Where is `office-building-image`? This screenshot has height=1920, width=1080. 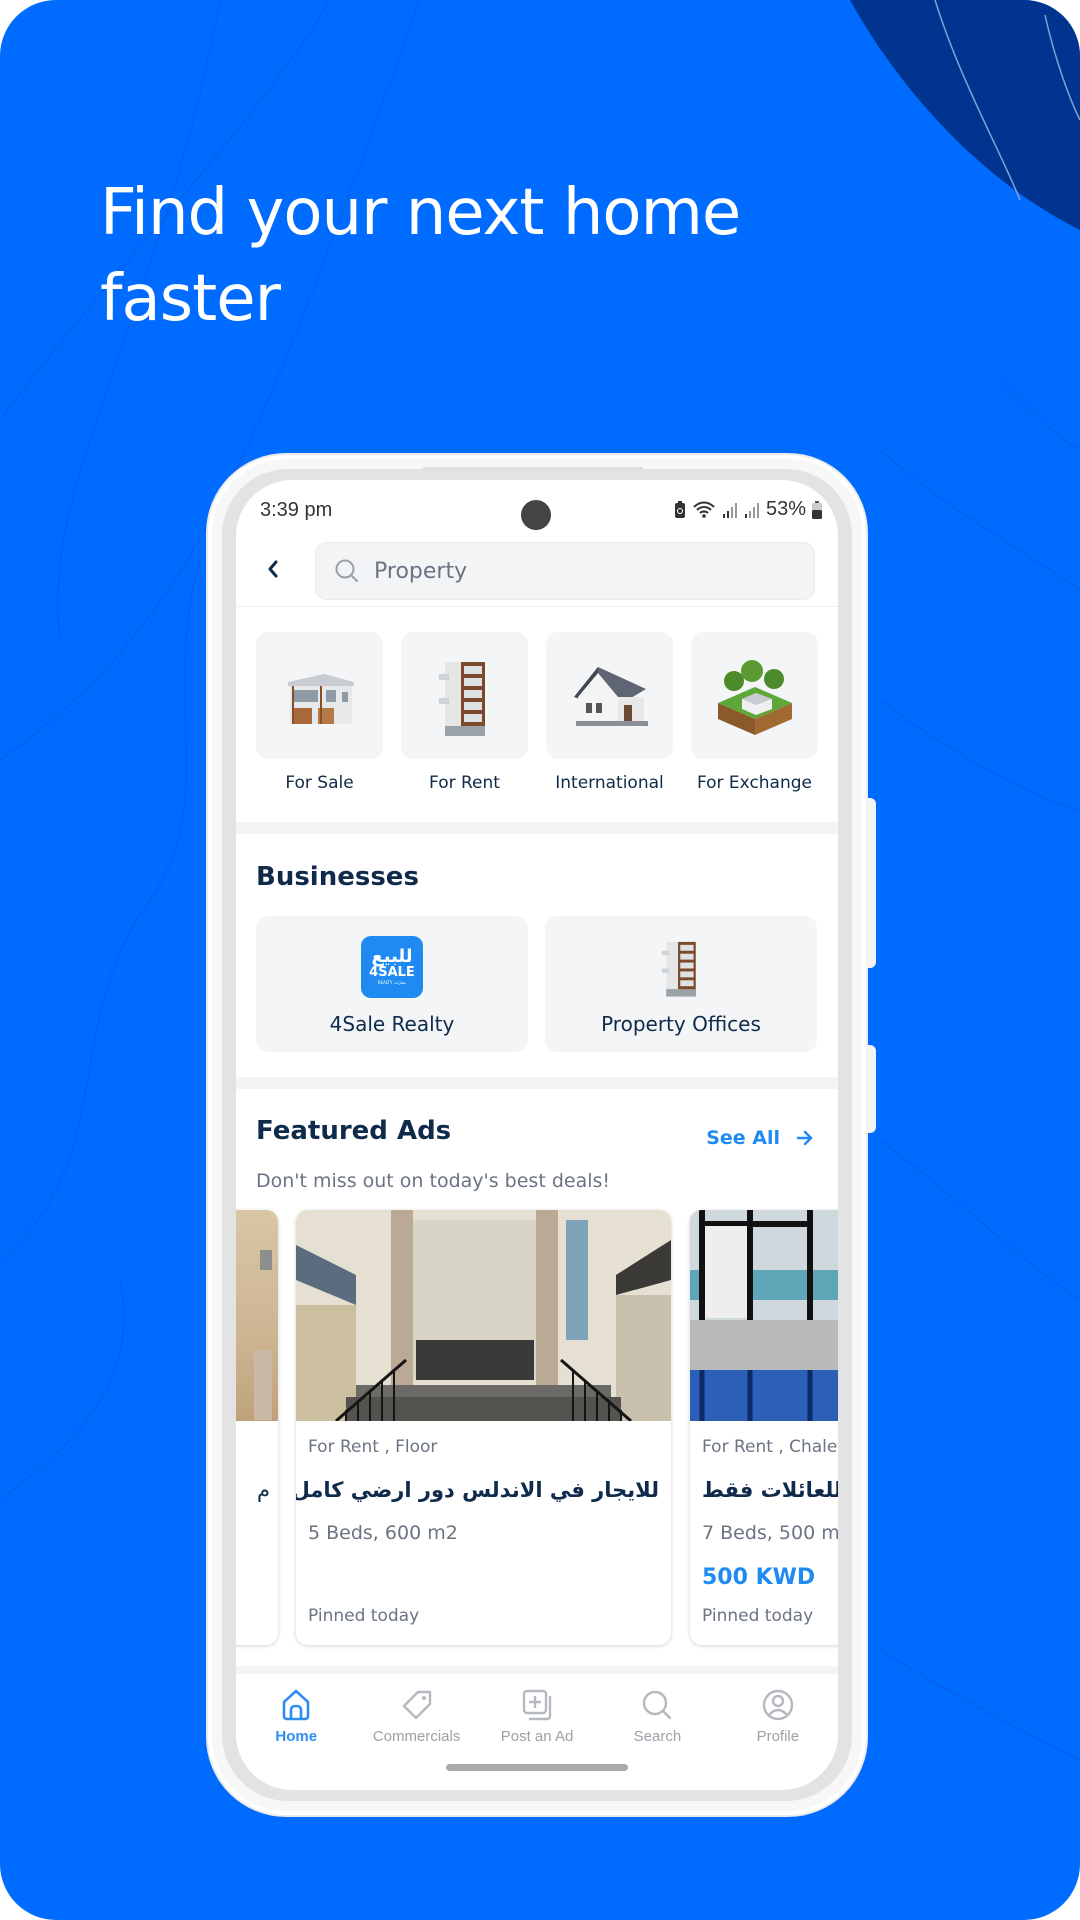 office-building-image is located at coordinates (681, 967).